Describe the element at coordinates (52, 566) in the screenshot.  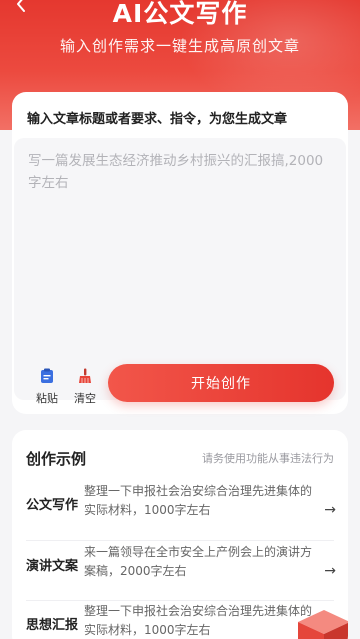
I see `example-category: 演讲文案` at that location.